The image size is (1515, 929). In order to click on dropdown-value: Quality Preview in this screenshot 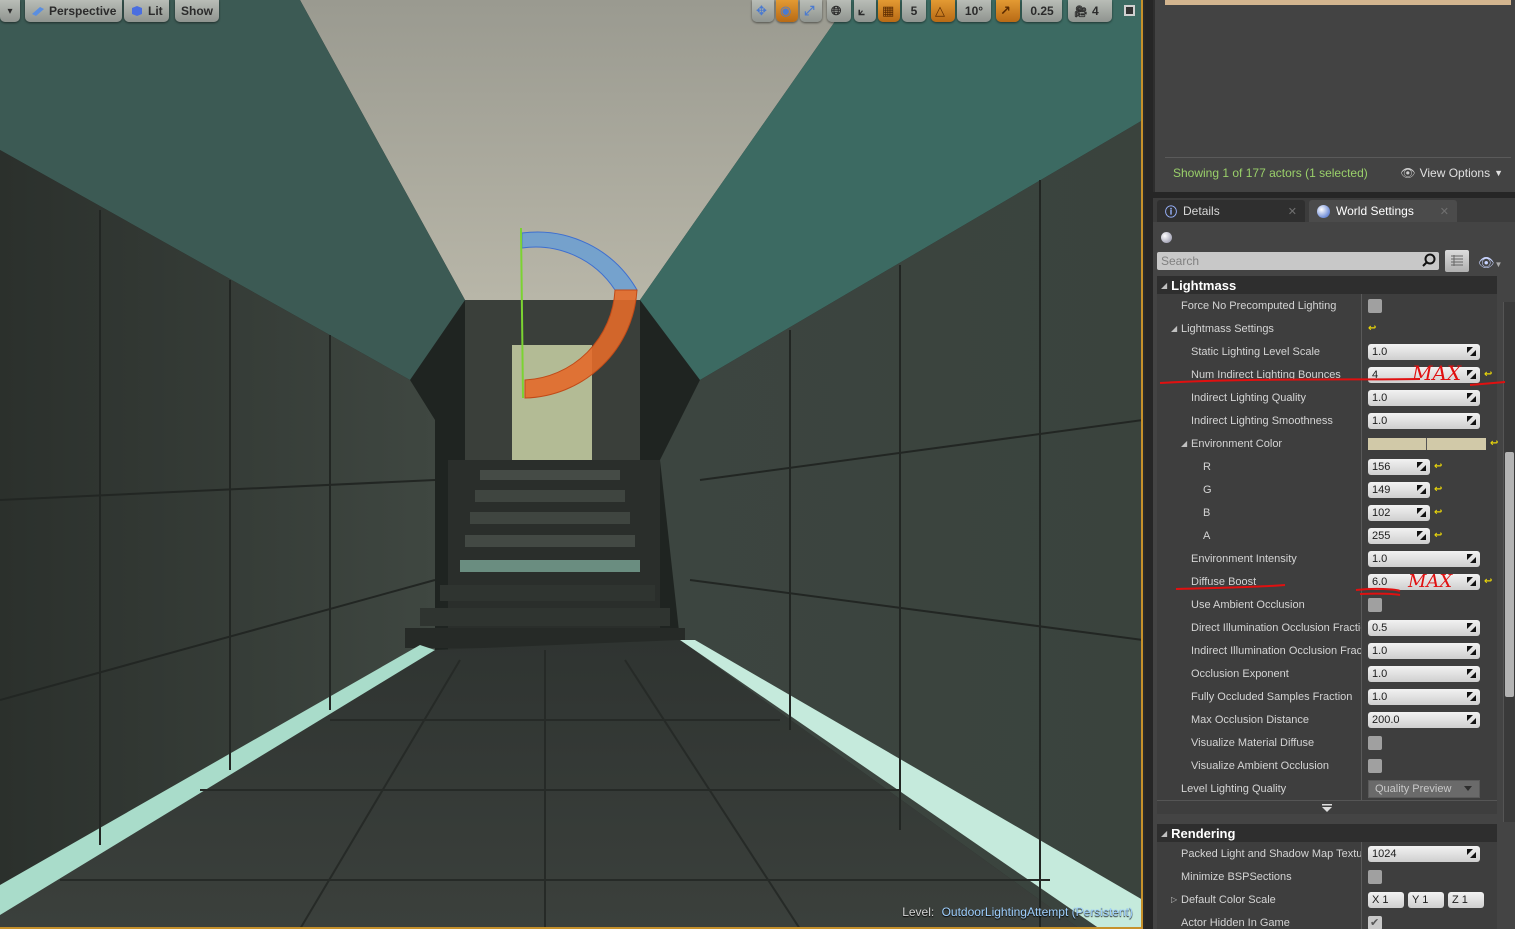, I will do `click(1413, 788)`.